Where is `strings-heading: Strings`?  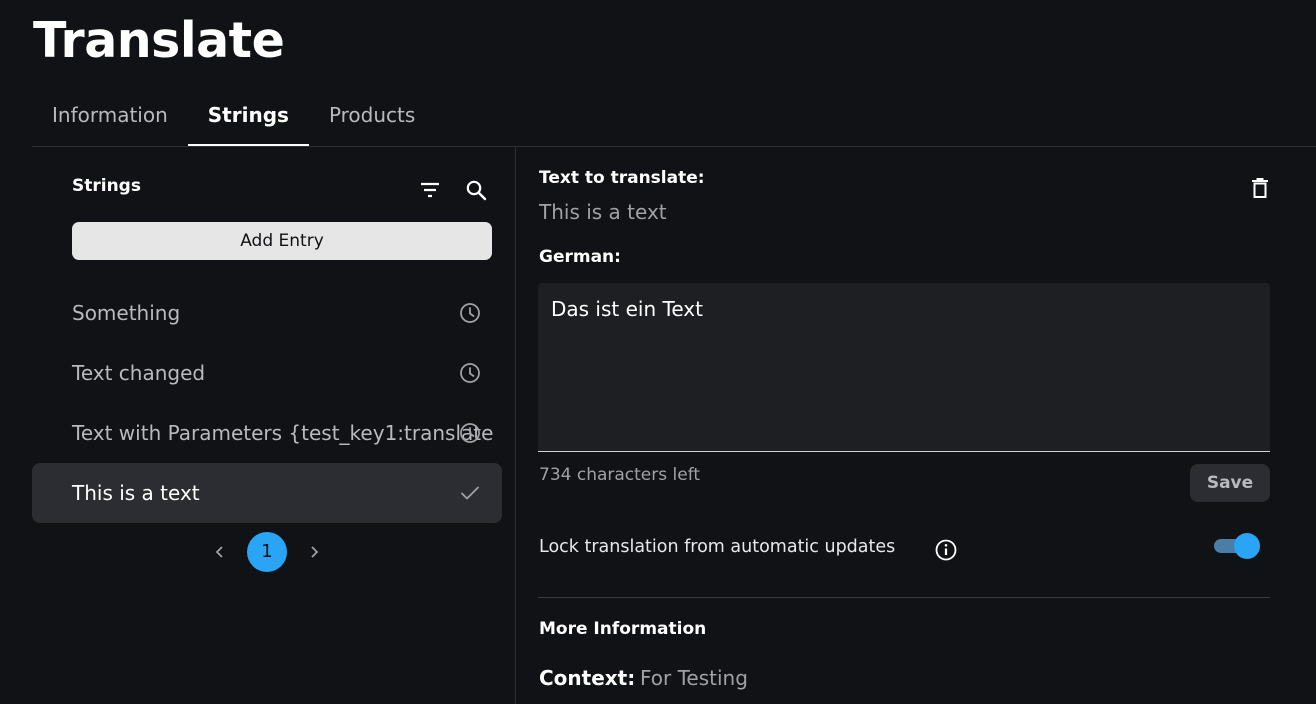 strings-heading: Strings is located at coordinates (106, 186).